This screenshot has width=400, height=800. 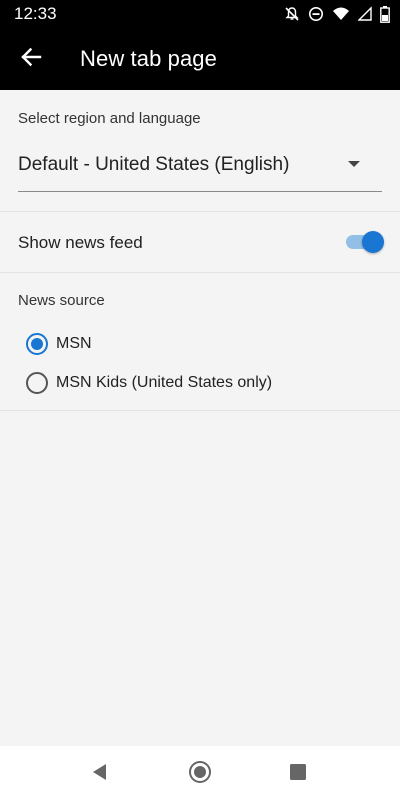 I want to click on wifi-icon, so click(x=341, y=14).